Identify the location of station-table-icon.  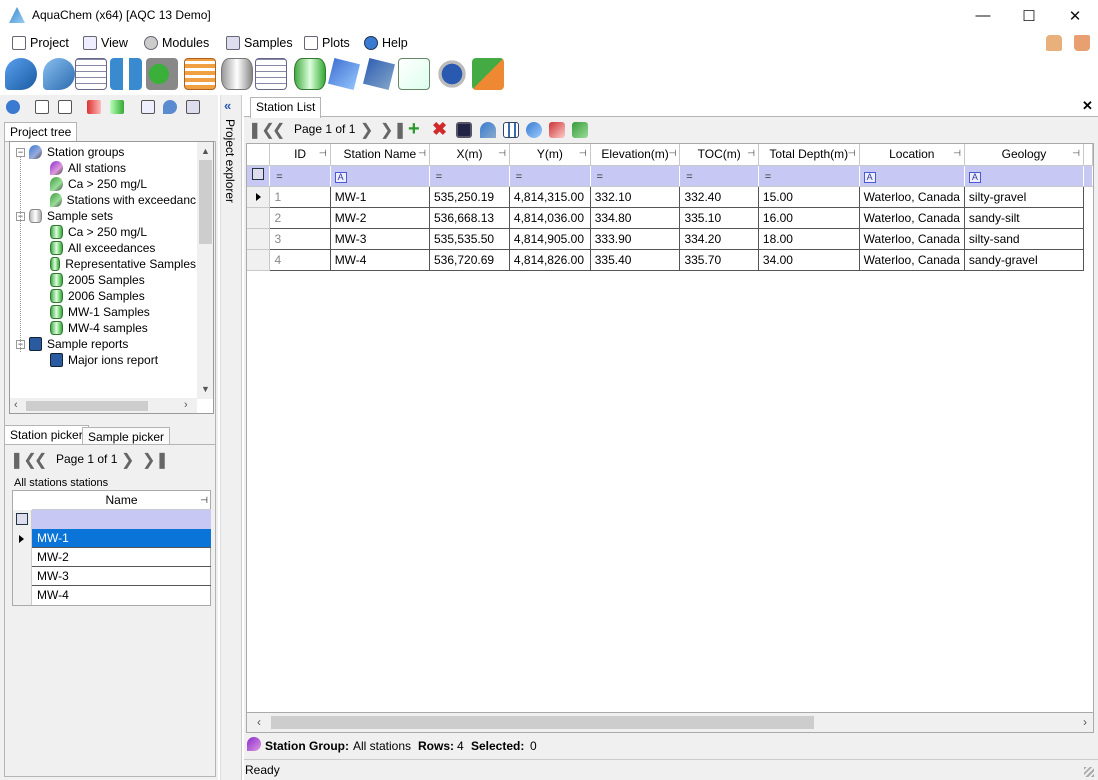
(91, 74).